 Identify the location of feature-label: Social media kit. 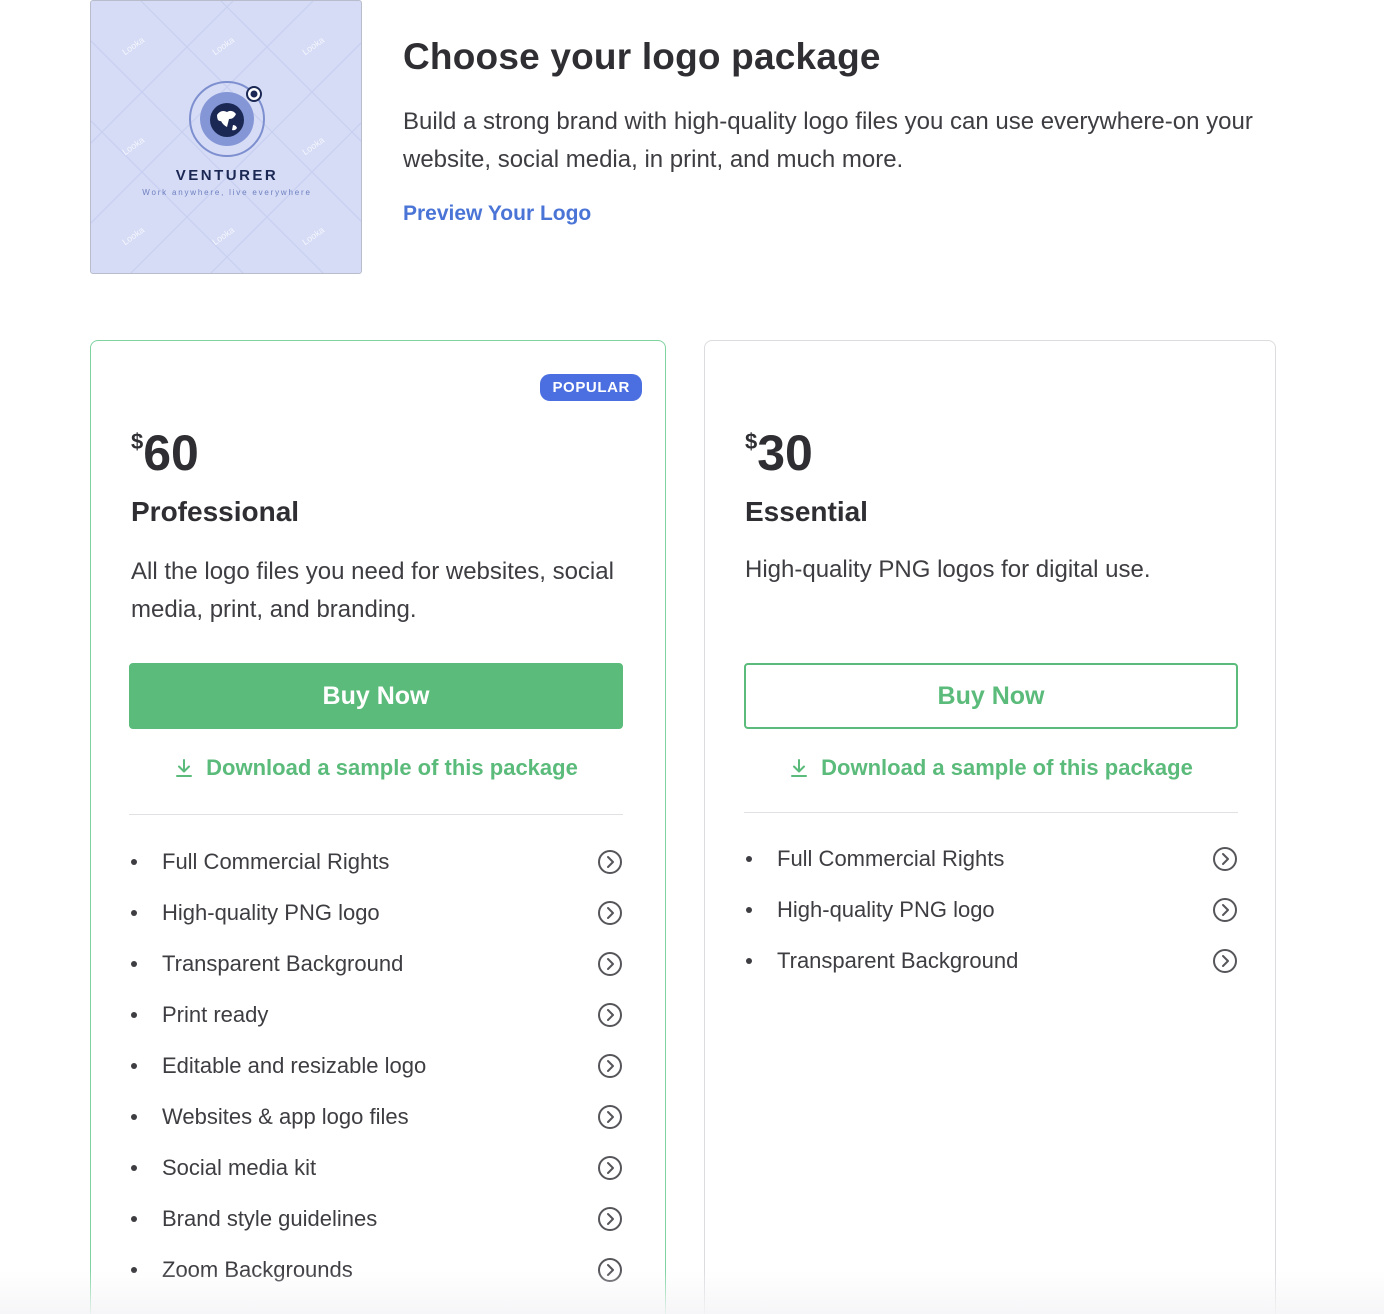
(239, 1167).